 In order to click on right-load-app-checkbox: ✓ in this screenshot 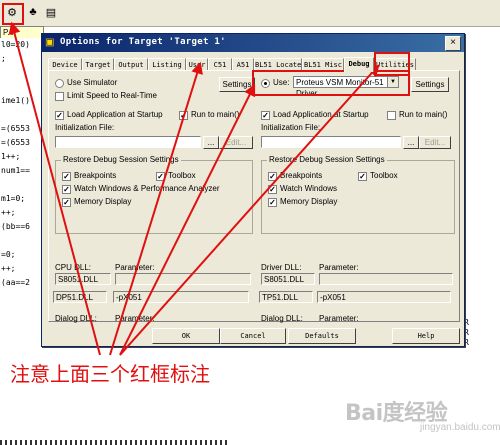, I will do `click(265, 115)`.